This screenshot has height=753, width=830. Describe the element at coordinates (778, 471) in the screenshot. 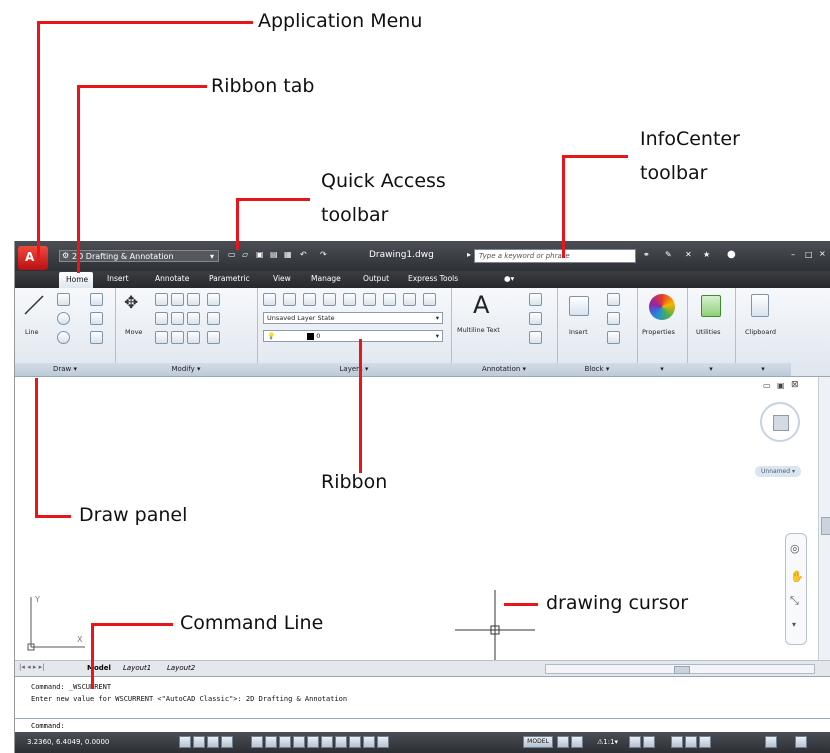

I see `ucs-menu: Unnamed ▾` at that location.